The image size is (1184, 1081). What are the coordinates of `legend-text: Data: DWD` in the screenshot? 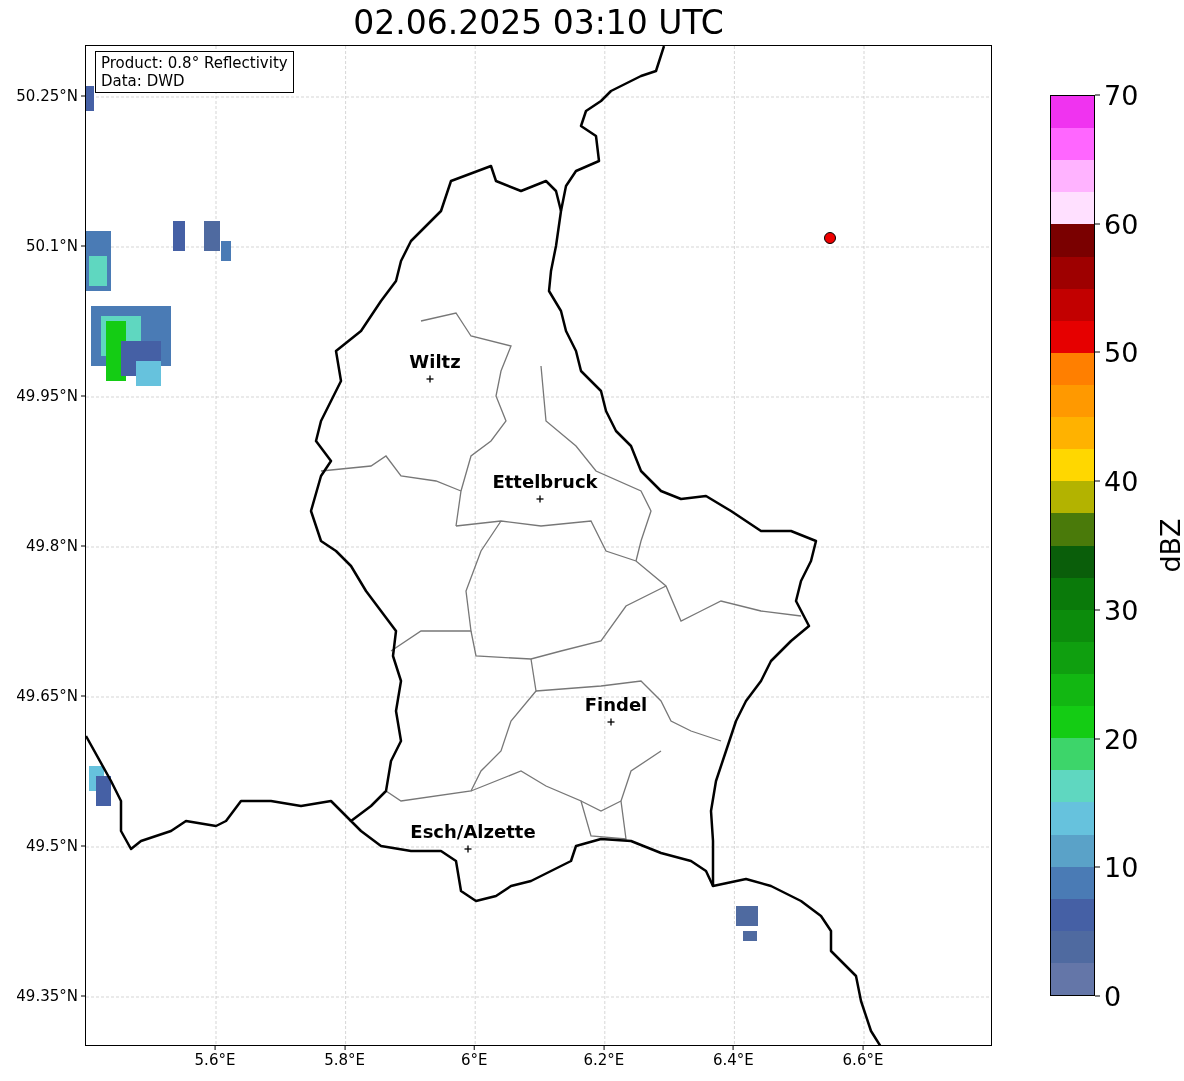 It's located at (143, 81).